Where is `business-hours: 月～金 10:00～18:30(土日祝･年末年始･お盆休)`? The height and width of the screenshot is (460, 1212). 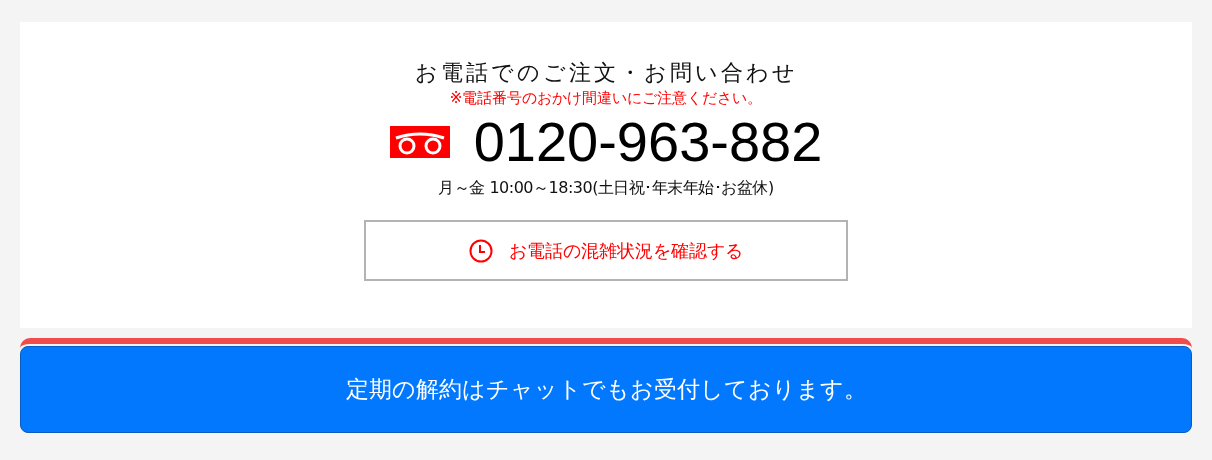 business-hours: 月～金 10:00～18:30(土日祝･年末年始･お盆休) is located at coordinates (606, 188).